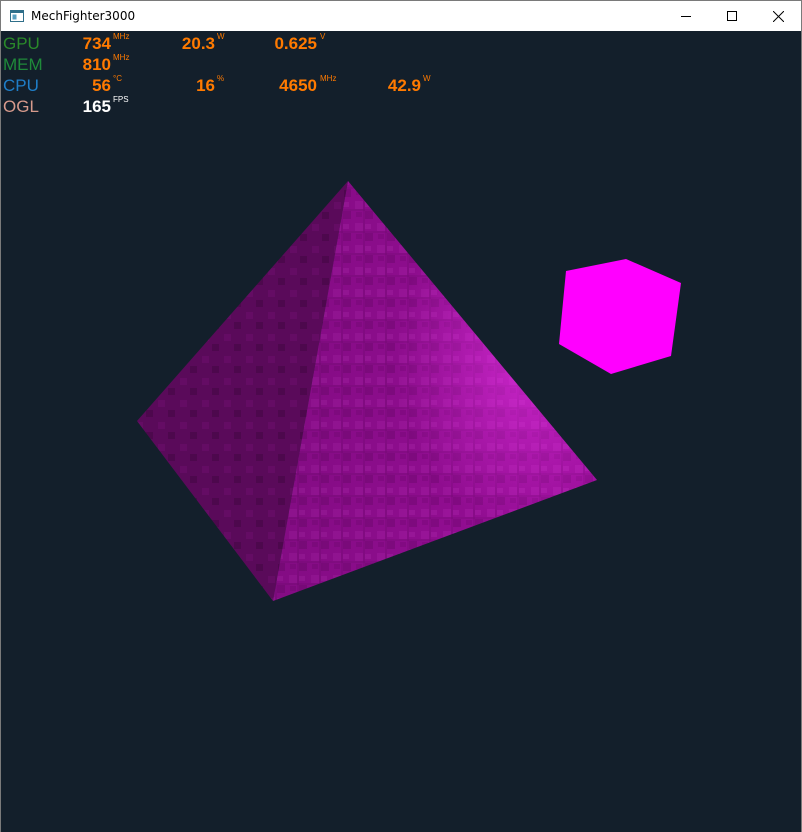 The height and width of the screenshot is (832, 802). Describe the element at coordinates (295, 43) in the screenshot. I see `gpu-voltage-value: 0.625` at that location.